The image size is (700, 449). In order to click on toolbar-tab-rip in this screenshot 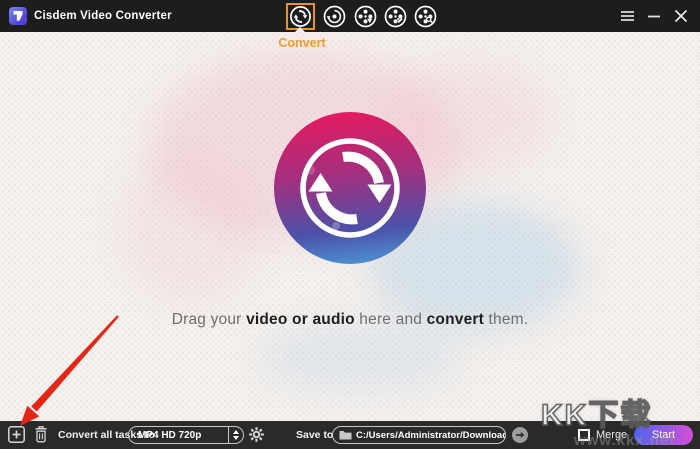, I will do `click(334, 16)`.